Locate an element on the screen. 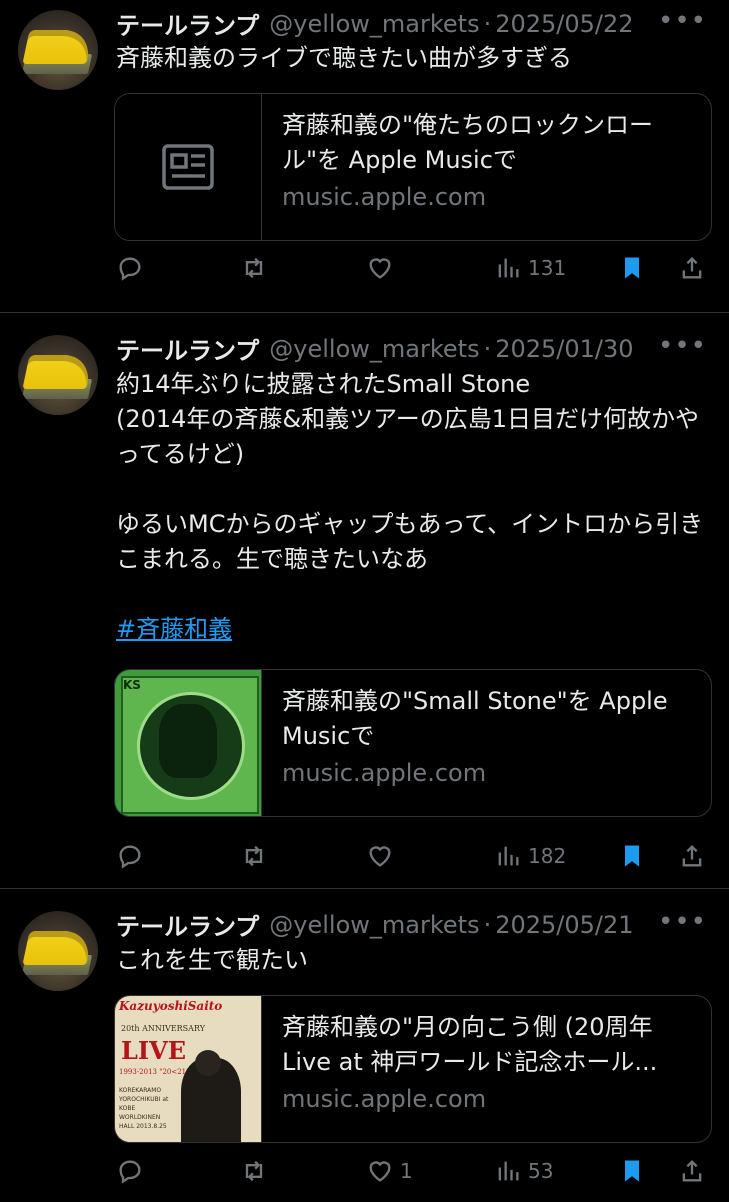  view-count: 131 is located at coordinates (547, 268).